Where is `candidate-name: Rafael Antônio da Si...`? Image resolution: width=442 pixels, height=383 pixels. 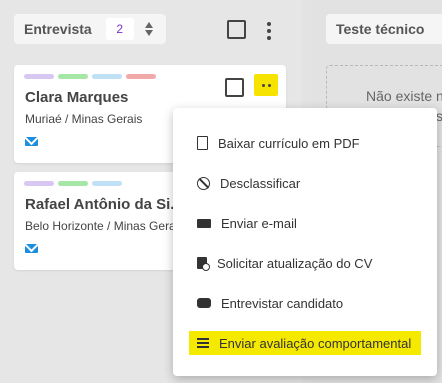 candidate-name: Rafael Antônio da Si... is located at coordinates (104, 204).